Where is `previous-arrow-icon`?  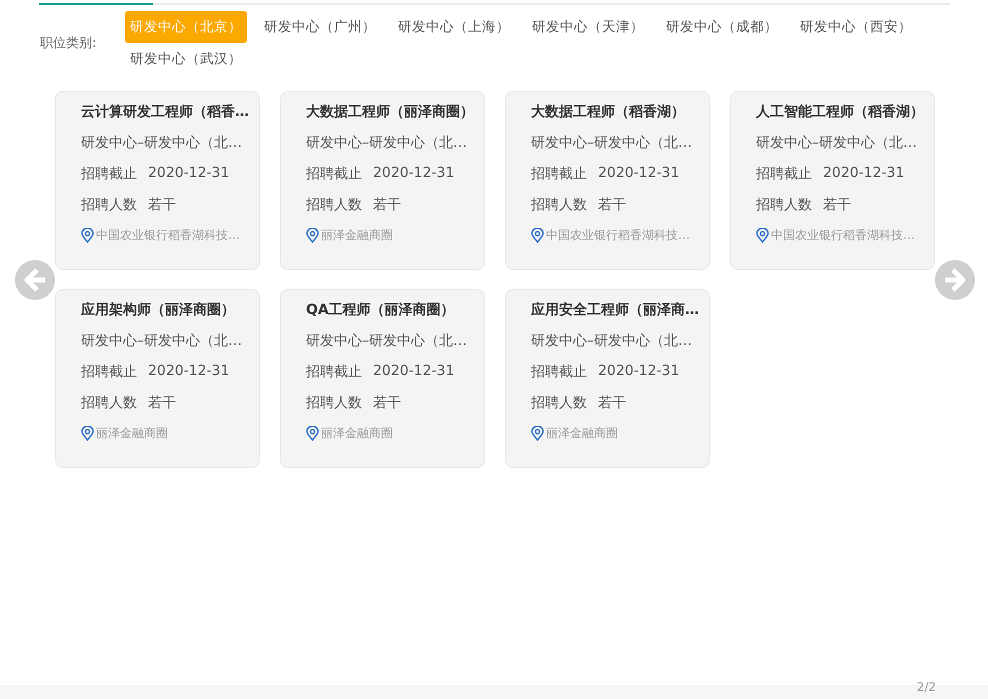
previous-arrow-icon is located at coordinates (35, 280).